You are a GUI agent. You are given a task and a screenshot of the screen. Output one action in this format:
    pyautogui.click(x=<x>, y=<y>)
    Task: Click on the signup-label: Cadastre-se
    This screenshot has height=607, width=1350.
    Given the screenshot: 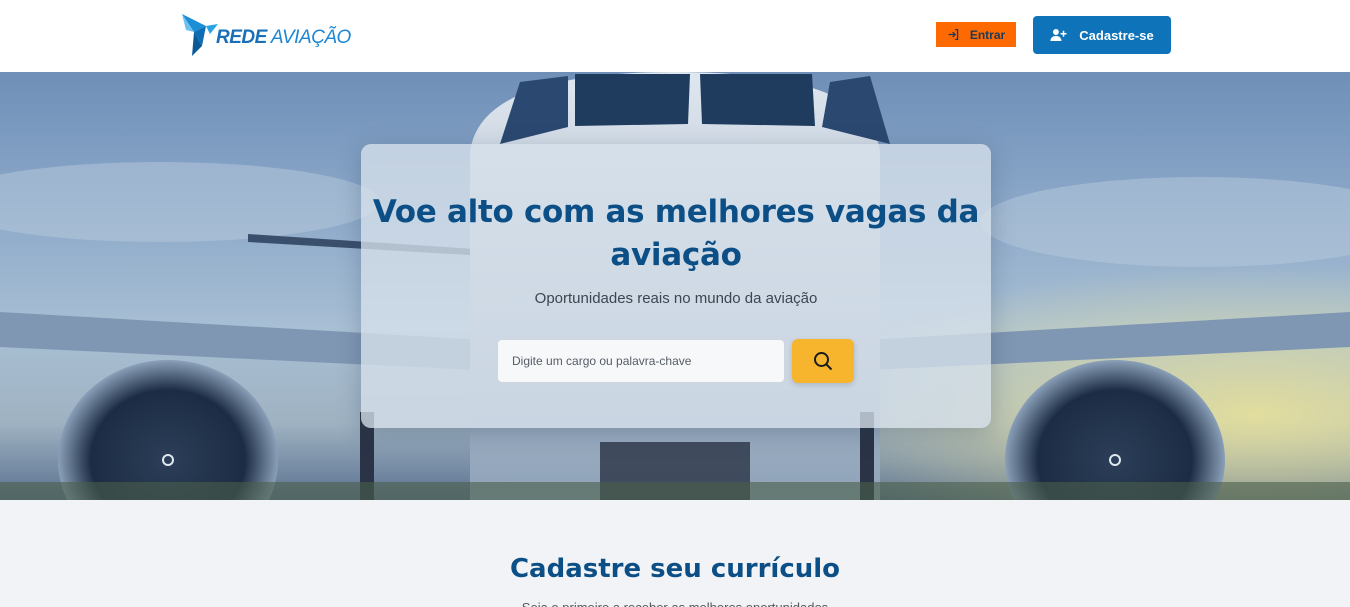 What is the action you would take?
    pyautogui.click(x=1116, y=35)
    